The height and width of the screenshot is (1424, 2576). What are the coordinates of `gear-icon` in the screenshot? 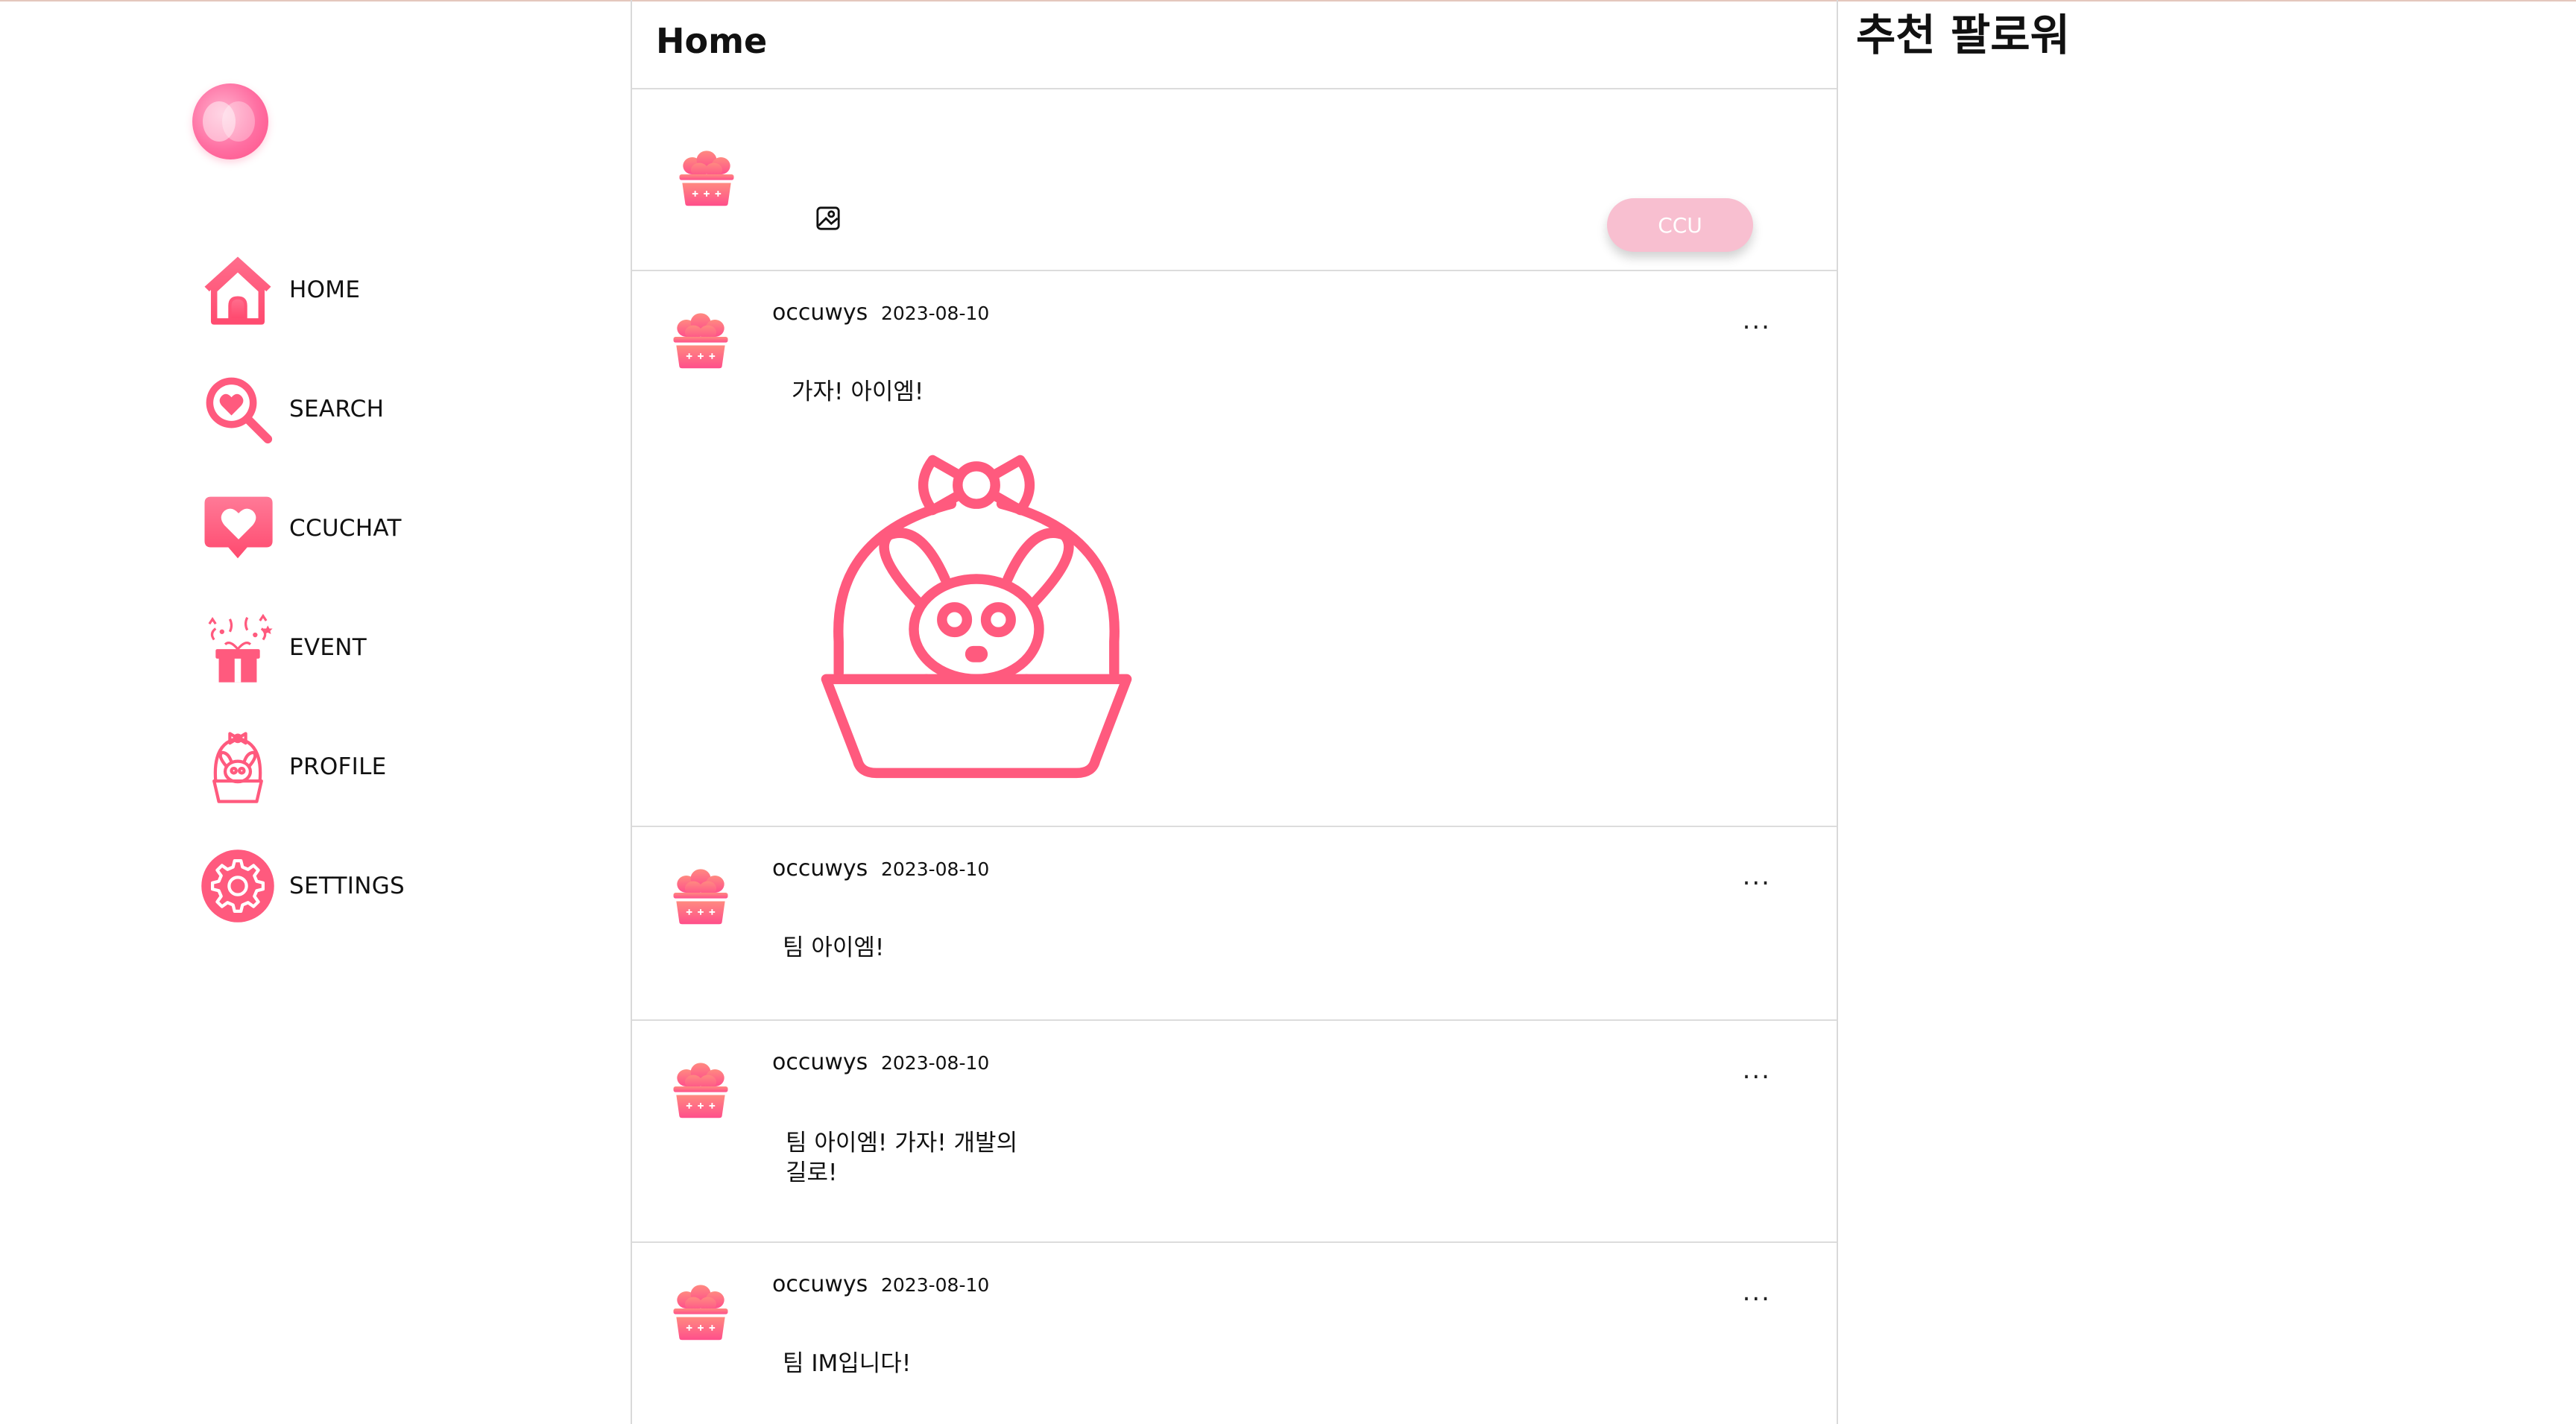 It's located at (238, 886).